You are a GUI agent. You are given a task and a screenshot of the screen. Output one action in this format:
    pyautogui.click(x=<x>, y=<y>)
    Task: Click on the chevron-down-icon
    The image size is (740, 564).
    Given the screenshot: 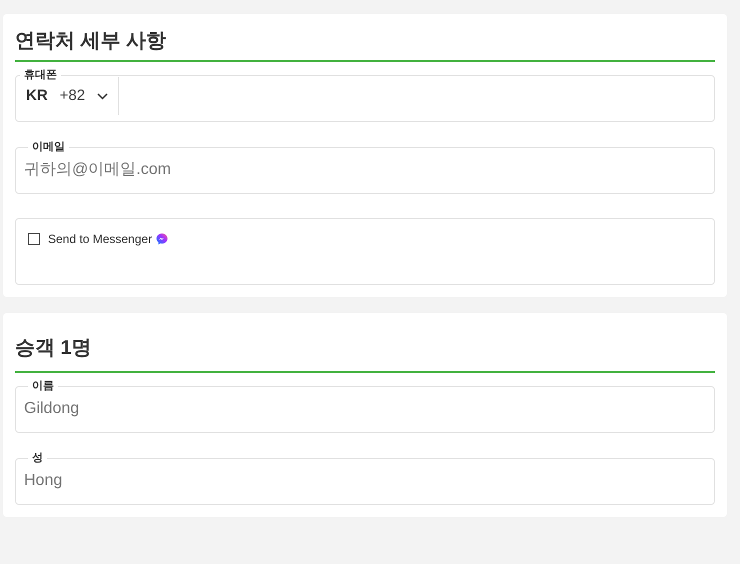 What is the action you would take?
    pyautogui.click(x=102, y=96)
    